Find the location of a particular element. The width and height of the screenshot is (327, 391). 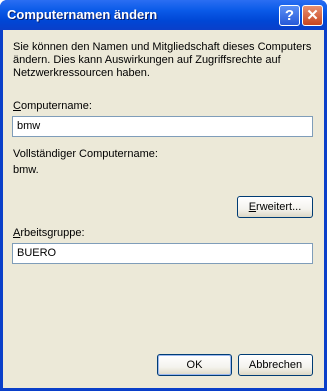

help-button: ? is located at coordinates (289, 15).